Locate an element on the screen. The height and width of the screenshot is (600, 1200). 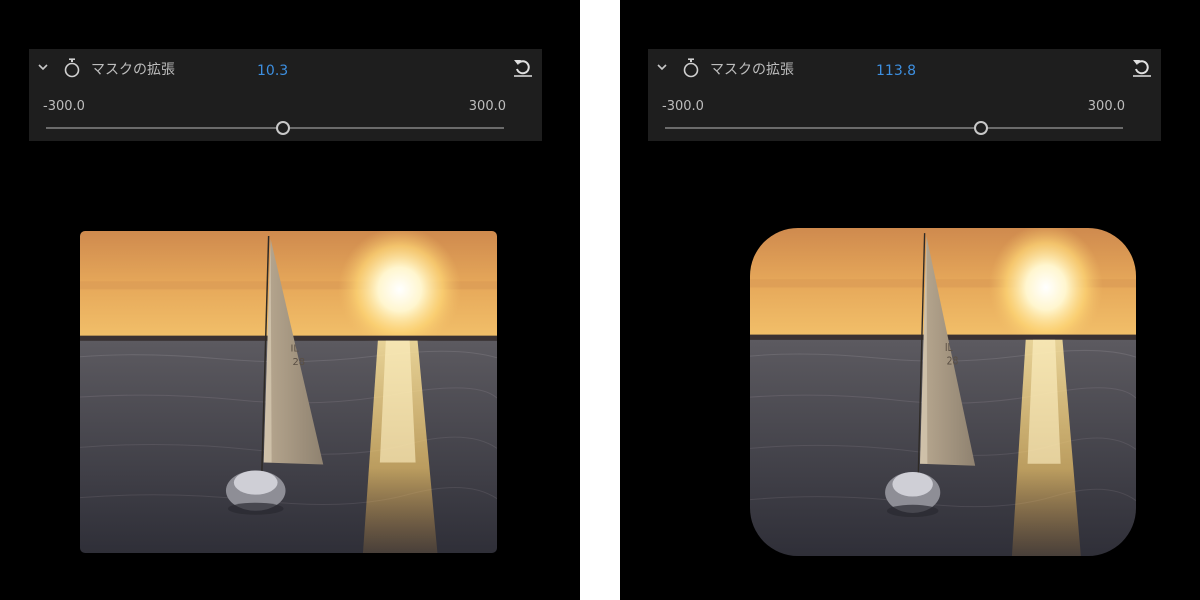
mask-expansion-value: 113.8 is located at coordinates (896, 71).